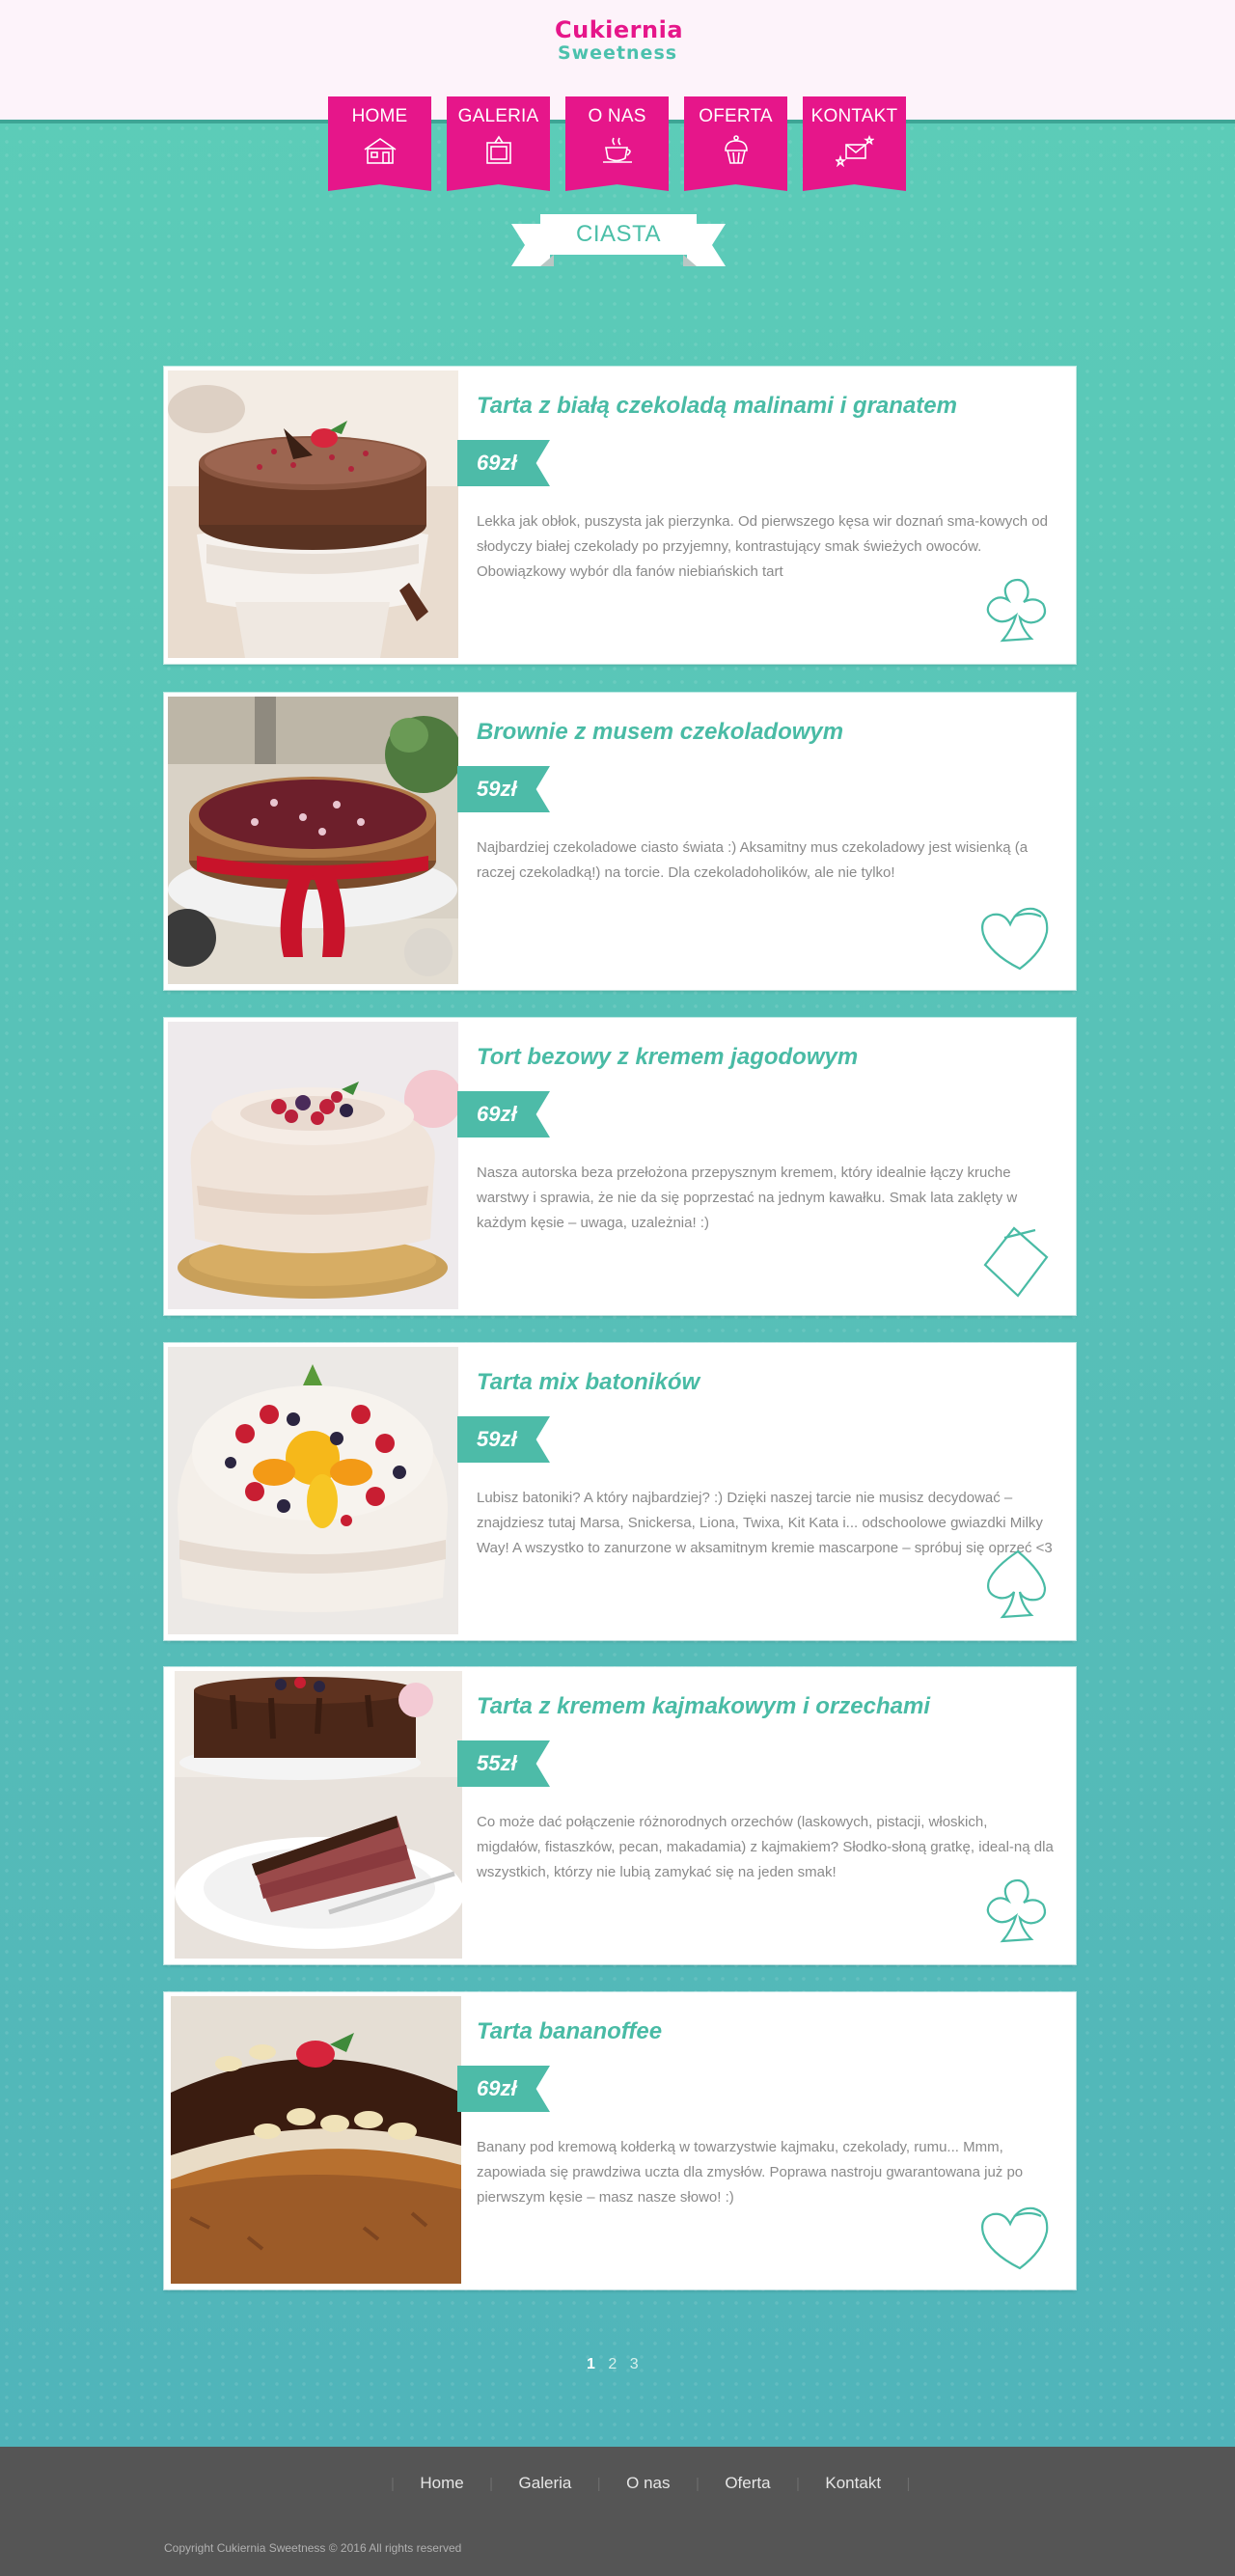 Image resolution: width=1235 pixels, height=2576 pixels. Describe the element at coordinates (766, 732) in the screenshot. I see `product-title: Brownie z musem czekoladowym` at that location.